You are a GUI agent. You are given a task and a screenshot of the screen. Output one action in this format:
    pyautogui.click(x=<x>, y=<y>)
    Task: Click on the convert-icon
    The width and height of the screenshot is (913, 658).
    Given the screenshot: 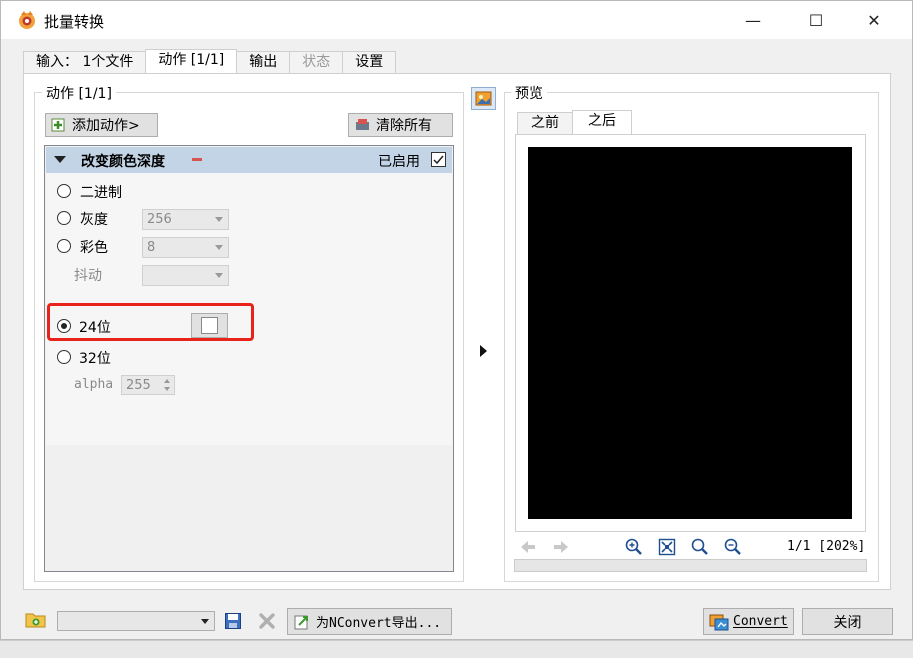 What is the action you would take?
    pyautogui.click(x=719, y=622)
    